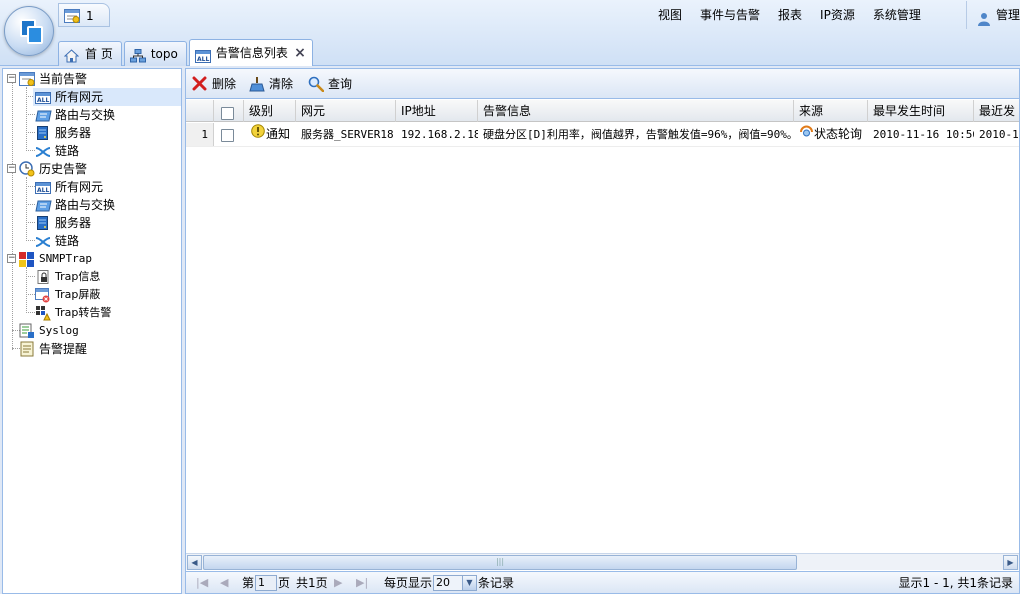 This screenshot has height=594, width=1020. I want to click on select-all-checkbox, so click(227, 113).